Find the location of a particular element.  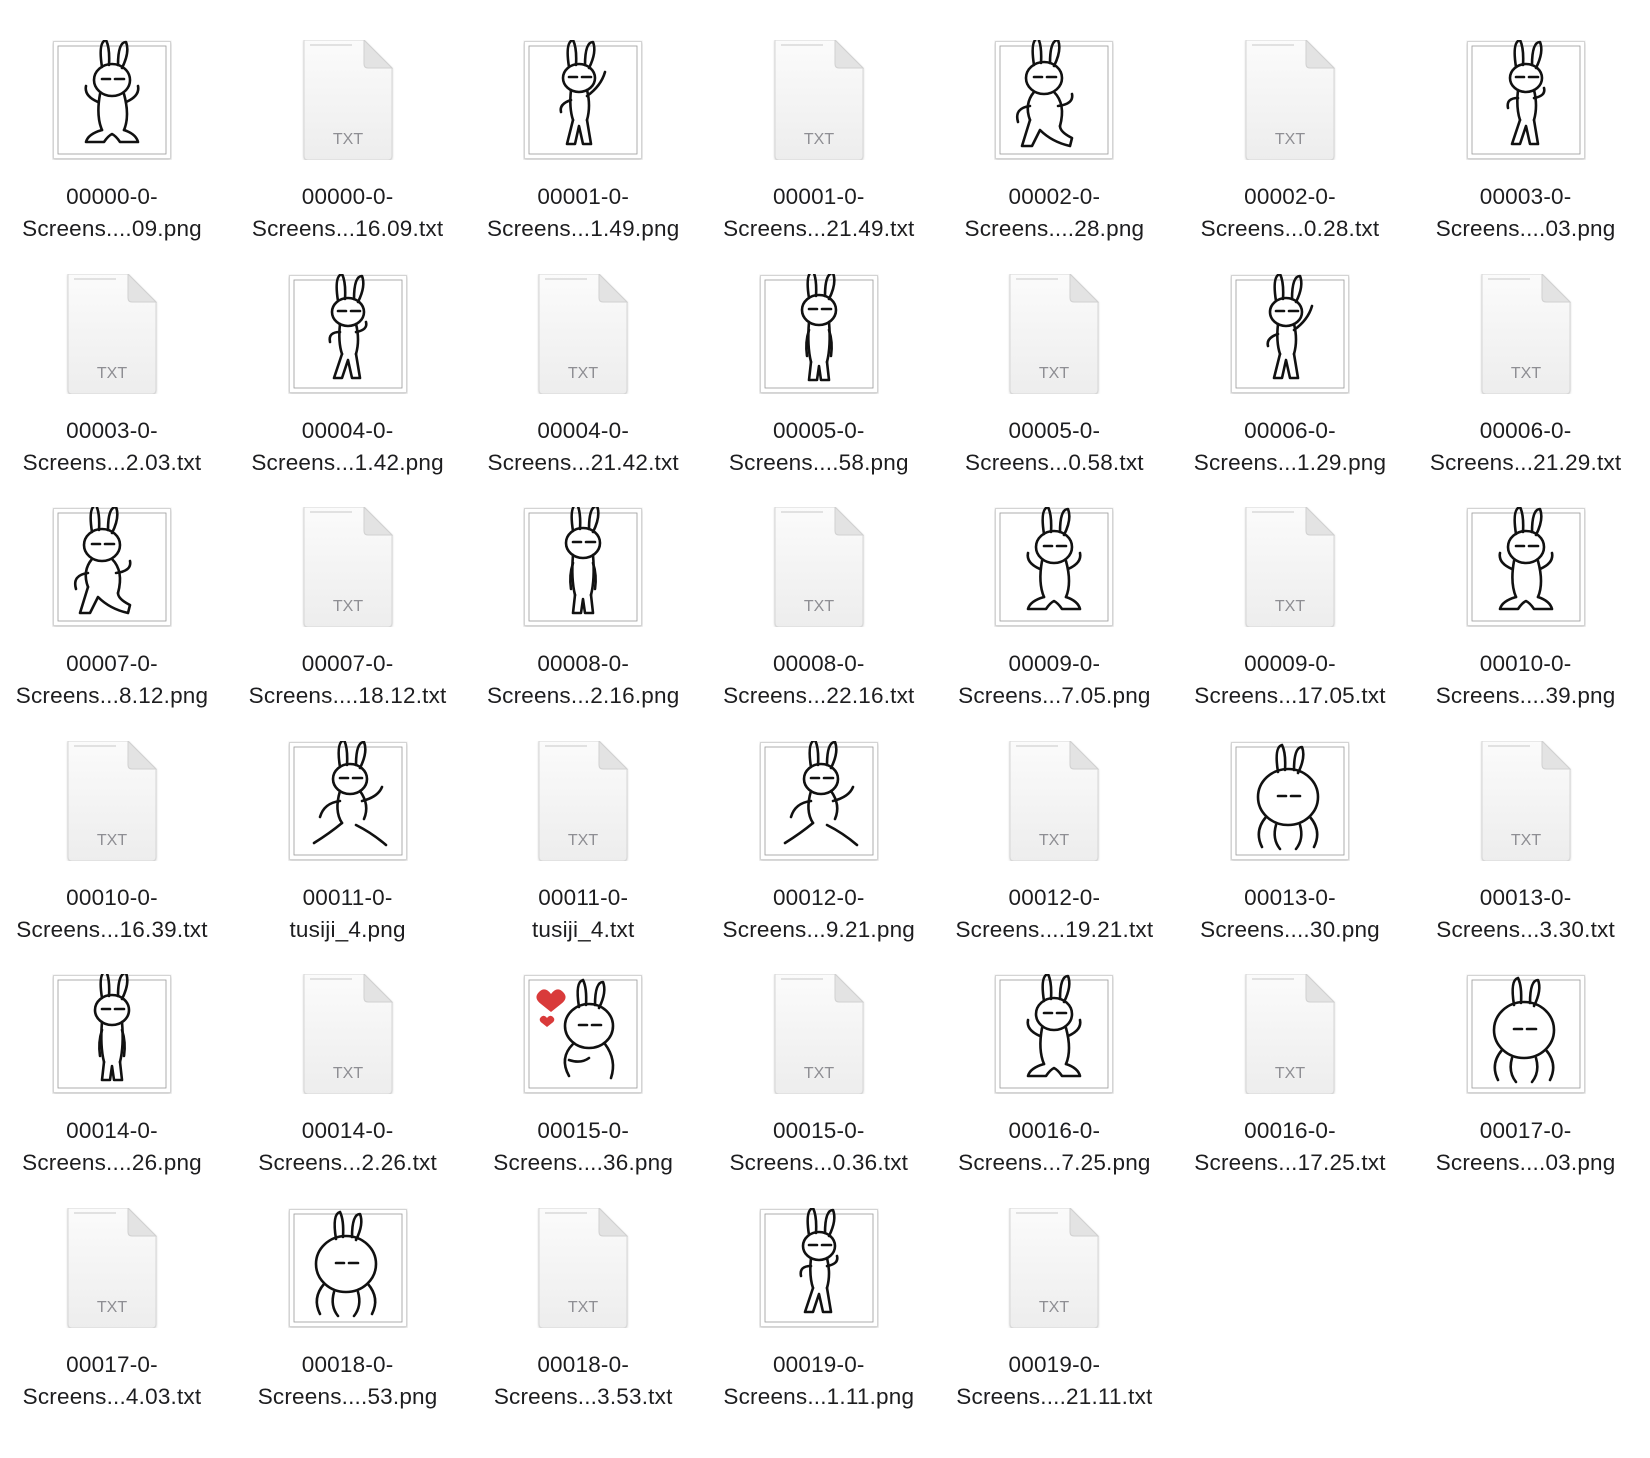

file-name-line-2: Screens....53.png is located at coordinates (347, 1396).